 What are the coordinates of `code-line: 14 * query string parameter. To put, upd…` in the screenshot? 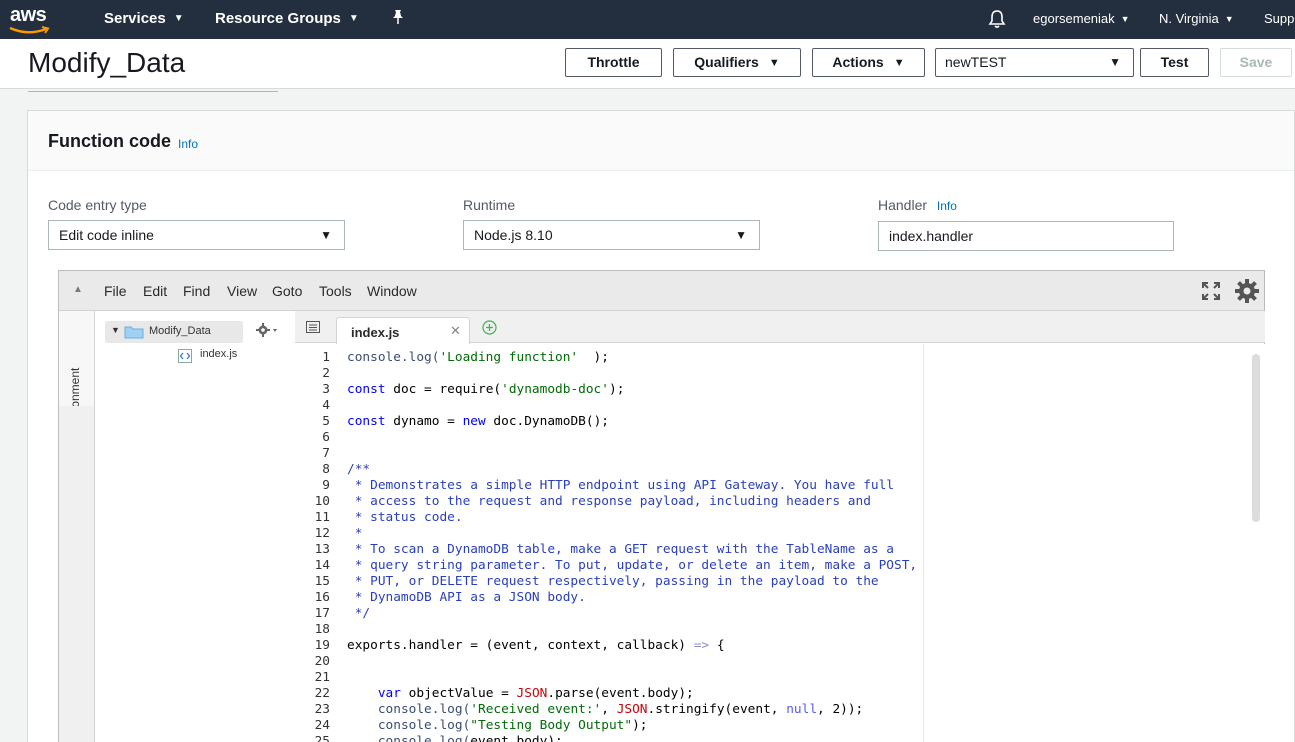 It's located at (760, 566).